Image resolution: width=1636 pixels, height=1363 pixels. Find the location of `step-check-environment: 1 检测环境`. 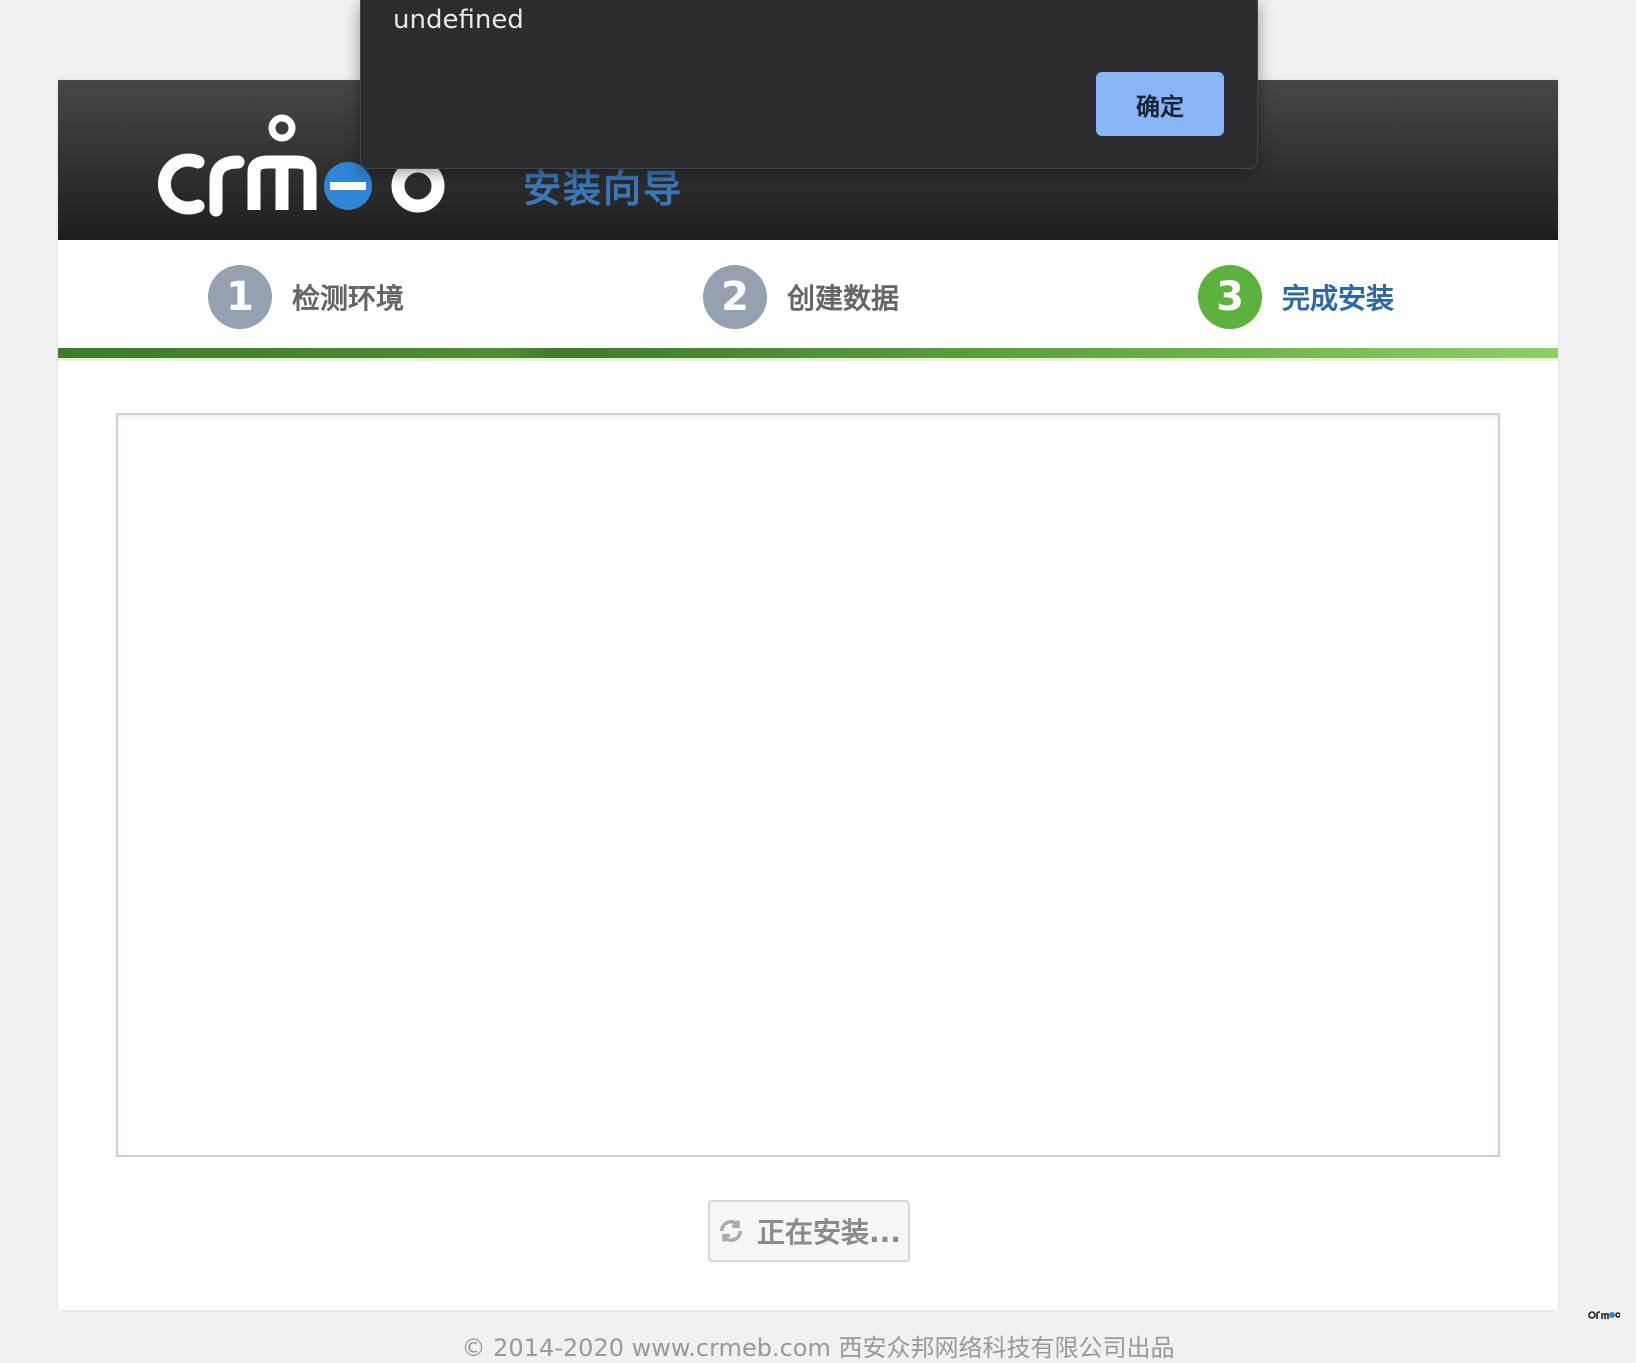

step-check-environment: 1 检测环境 is located at coordinates (306, 297).